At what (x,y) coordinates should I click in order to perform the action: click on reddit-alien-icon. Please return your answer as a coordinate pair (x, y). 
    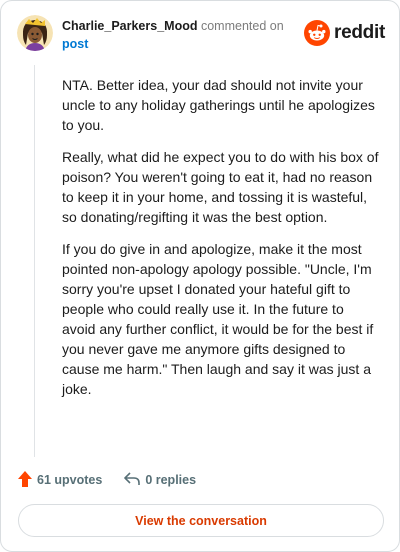
    Looking at the image, I should click on (317, 33).